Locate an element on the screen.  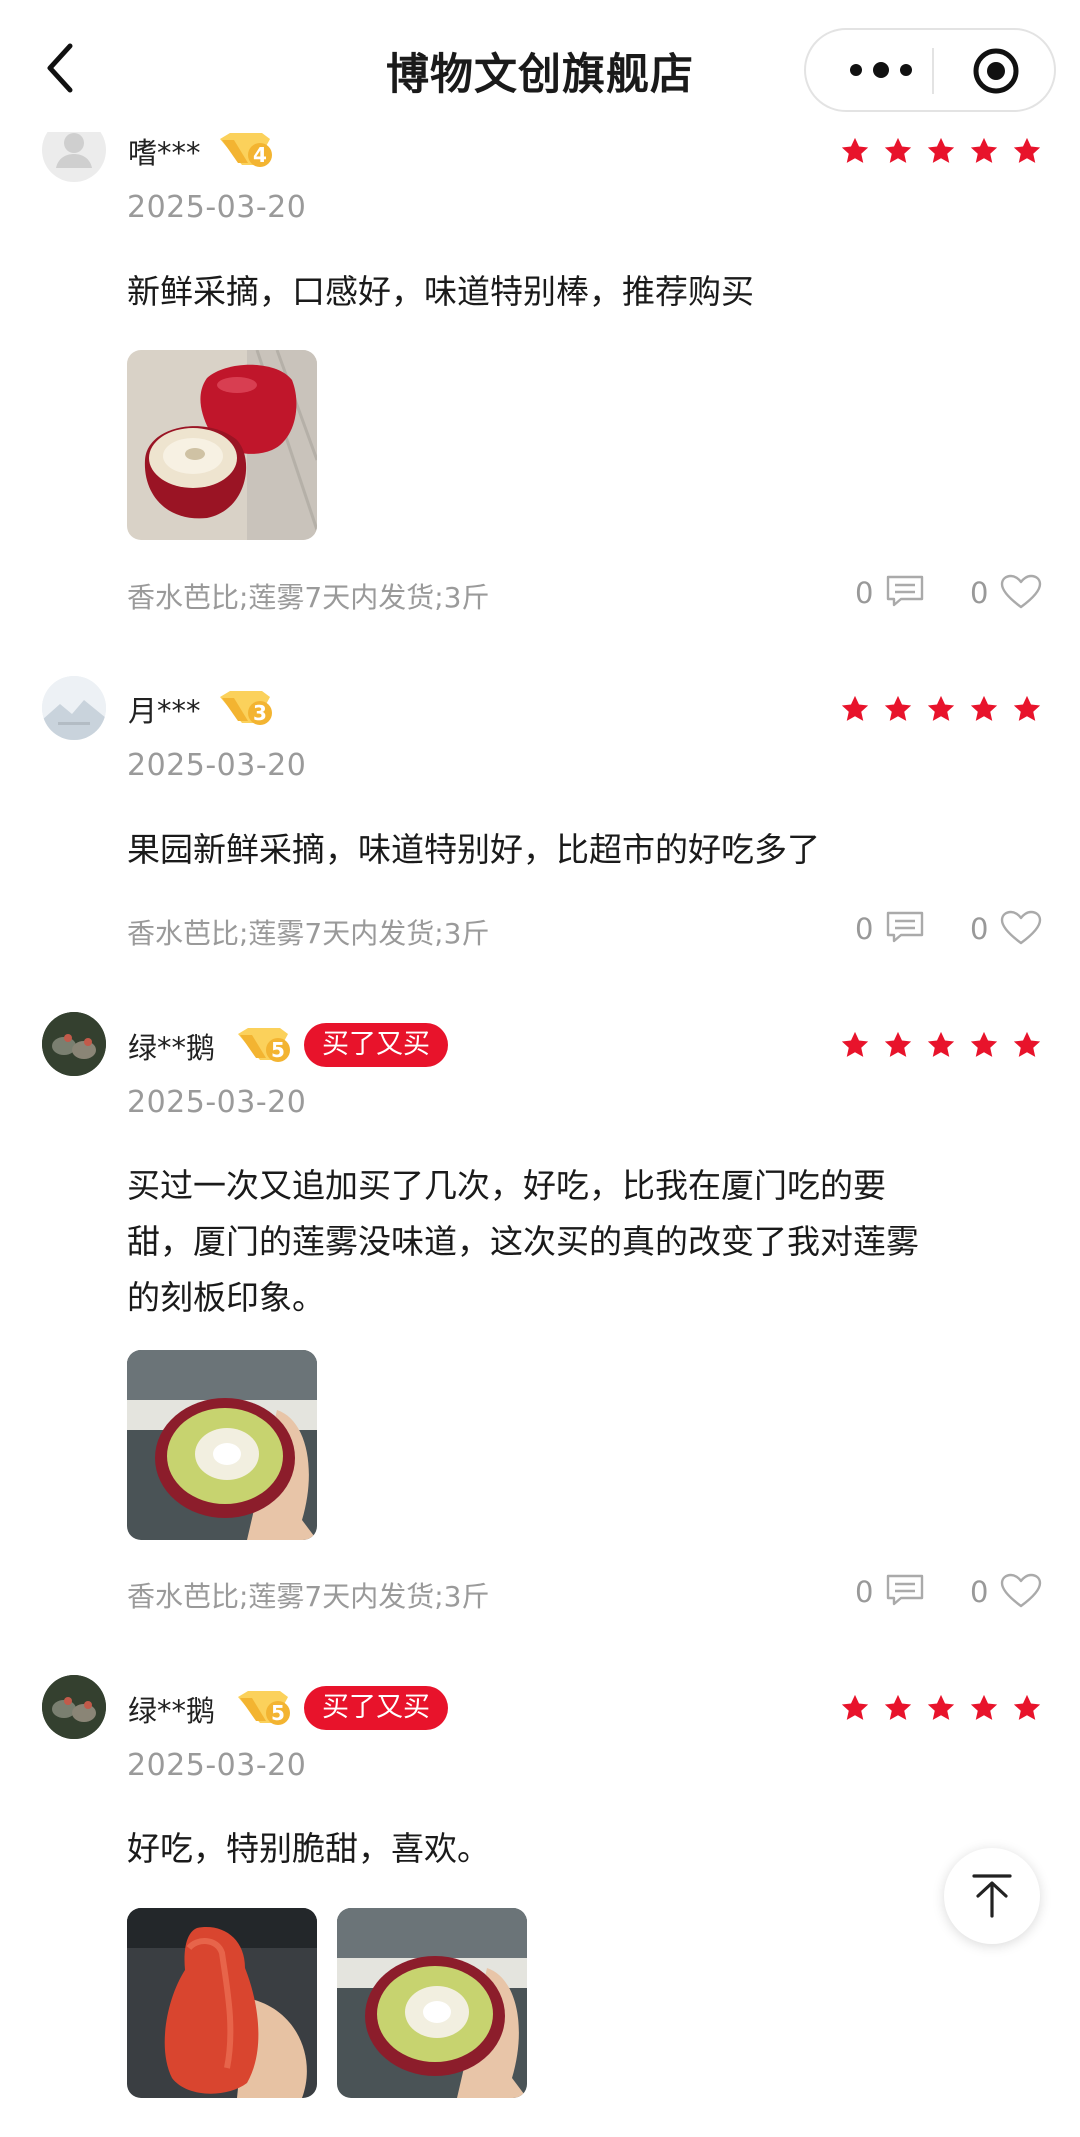
back-to-top-button is located at coordinates (992, 1896).